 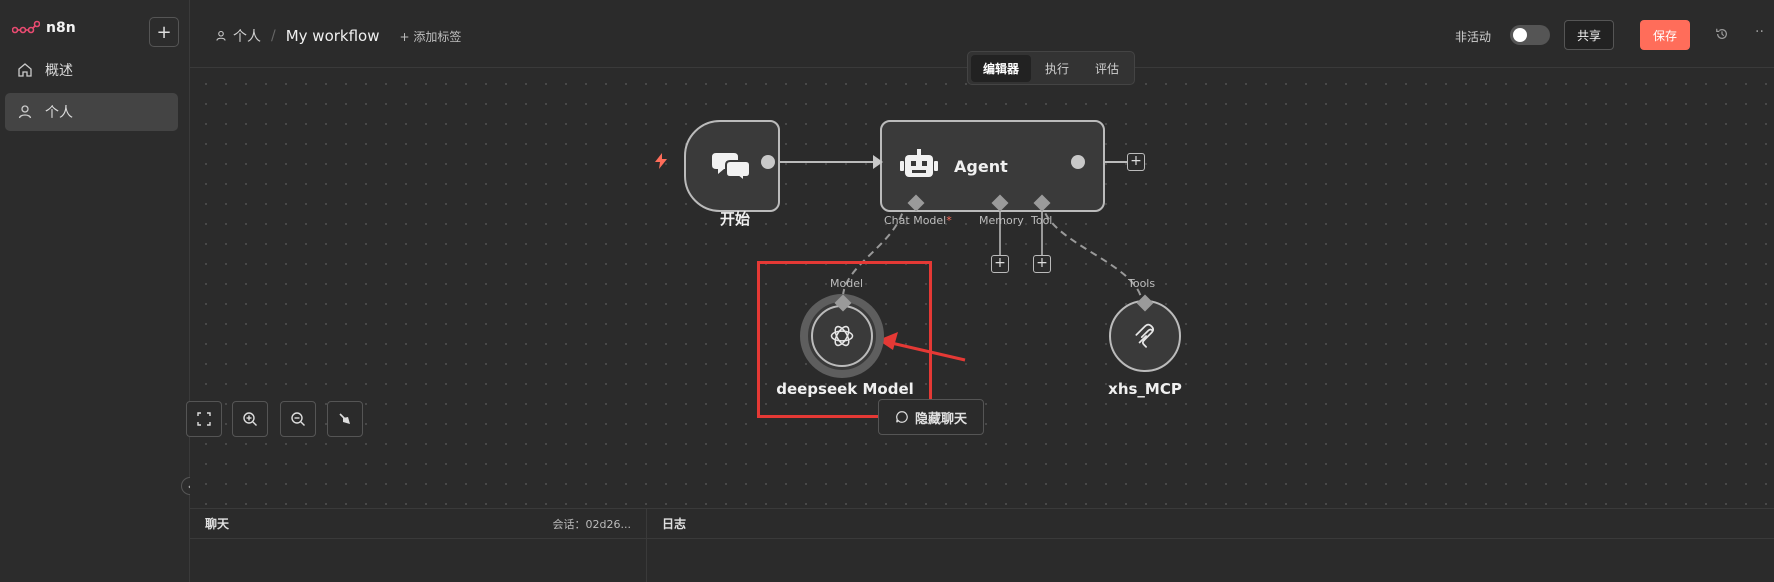 I want to click on node-label-mcp: xhs_MCP, so click(x=1145, y=389).